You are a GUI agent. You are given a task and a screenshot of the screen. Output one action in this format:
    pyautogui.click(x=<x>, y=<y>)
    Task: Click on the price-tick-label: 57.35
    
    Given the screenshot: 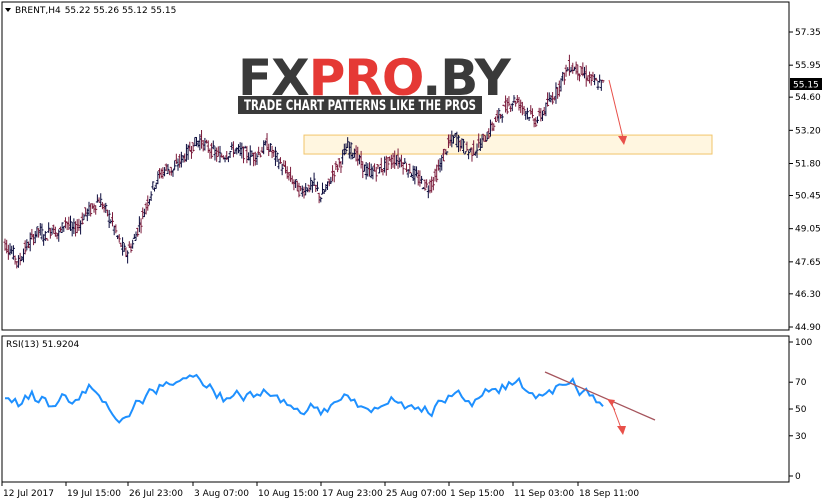 What is the action you would take?
    pyautogui.click(x=808, y=33)
    